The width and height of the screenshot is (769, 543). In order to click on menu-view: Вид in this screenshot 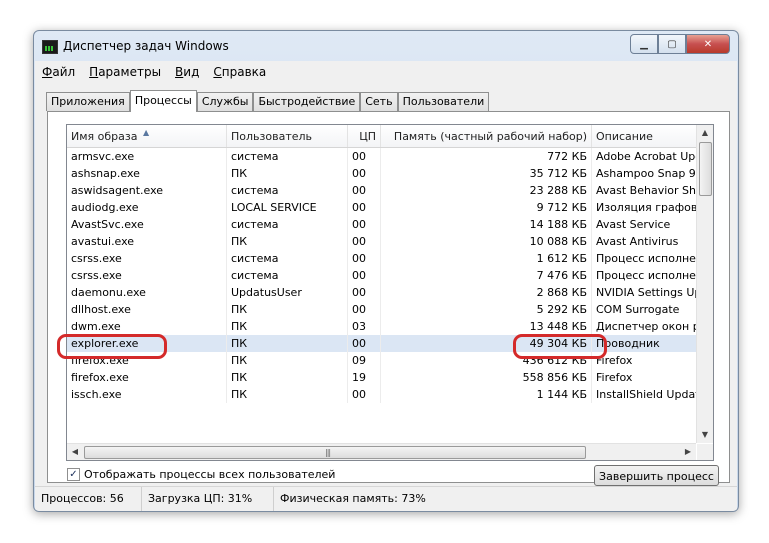, I will do `click(187, 72)`.